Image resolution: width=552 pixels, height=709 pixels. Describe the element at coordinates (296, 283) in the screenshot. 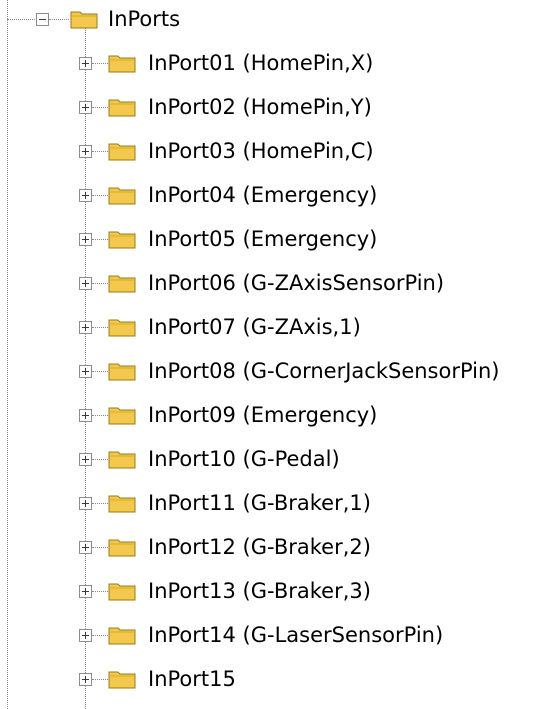

I see `tree-node-label: InPort06 (G-ZAxisSensorPin)` at that location.